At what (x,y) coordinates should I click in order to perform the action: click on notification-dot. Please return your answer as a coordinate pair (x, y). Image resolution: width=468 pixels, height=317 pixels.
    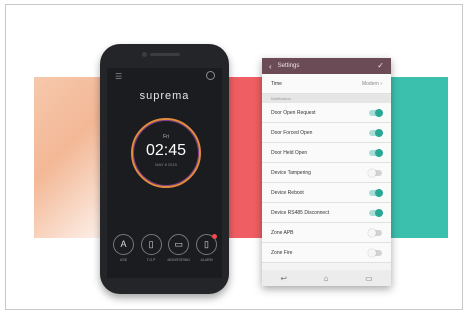
    Looking at the image, I should click on (214, 236).